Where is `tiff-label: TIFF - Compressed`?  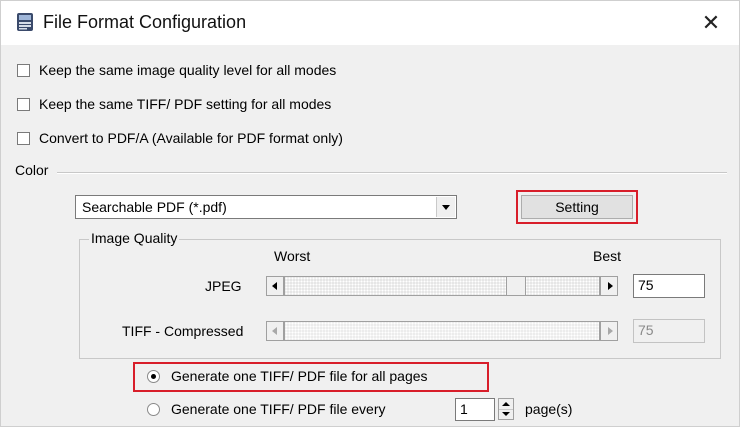 tiff-label: TIFF - Compressed is located at coordinates (183, 331).